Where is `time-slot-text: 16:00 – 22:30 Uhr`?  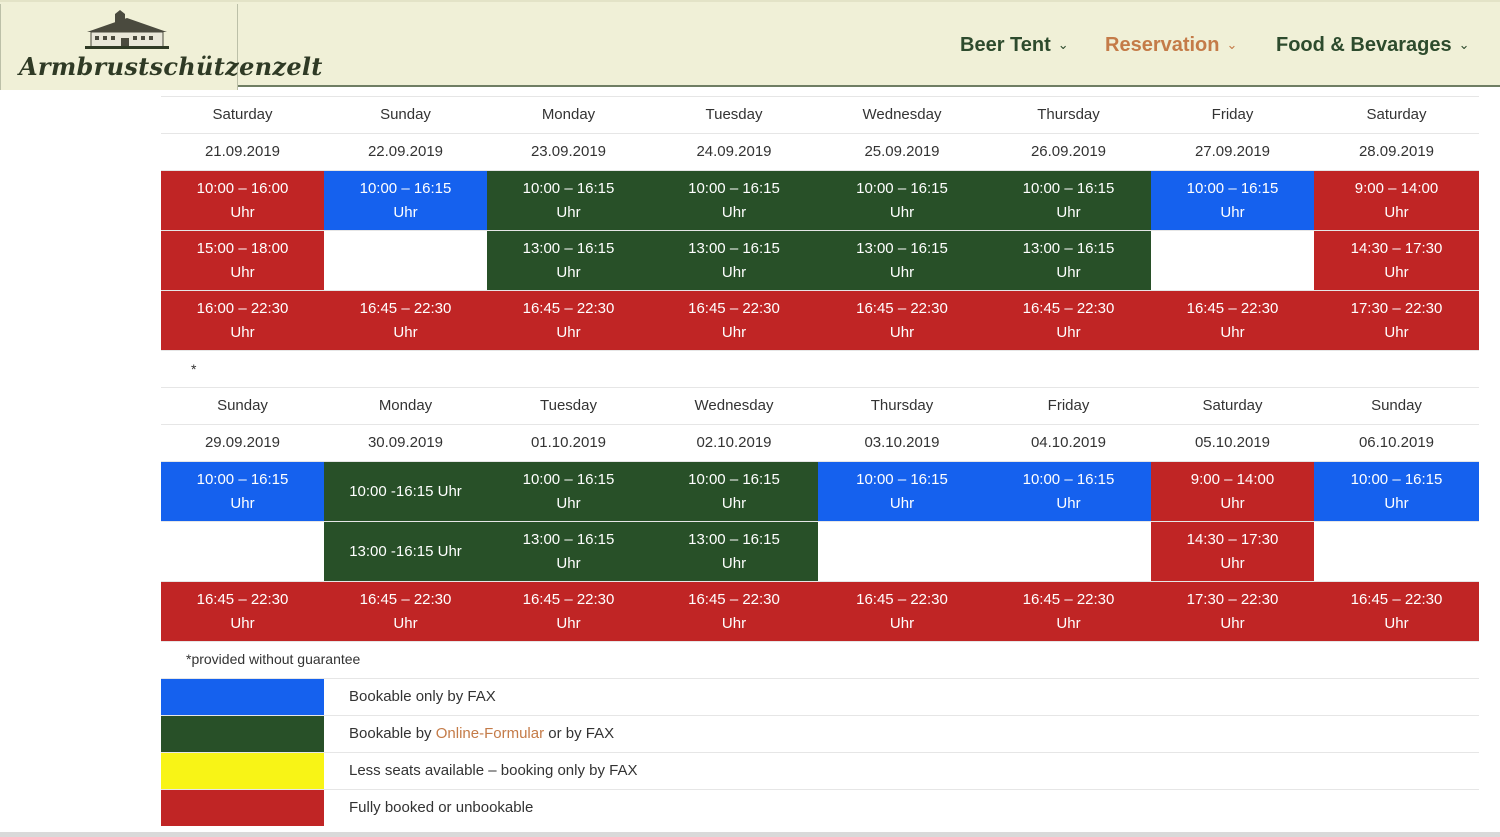
time-slot-text: 16:00 – 22:30 Uhr is located at coordinates (243, 321).